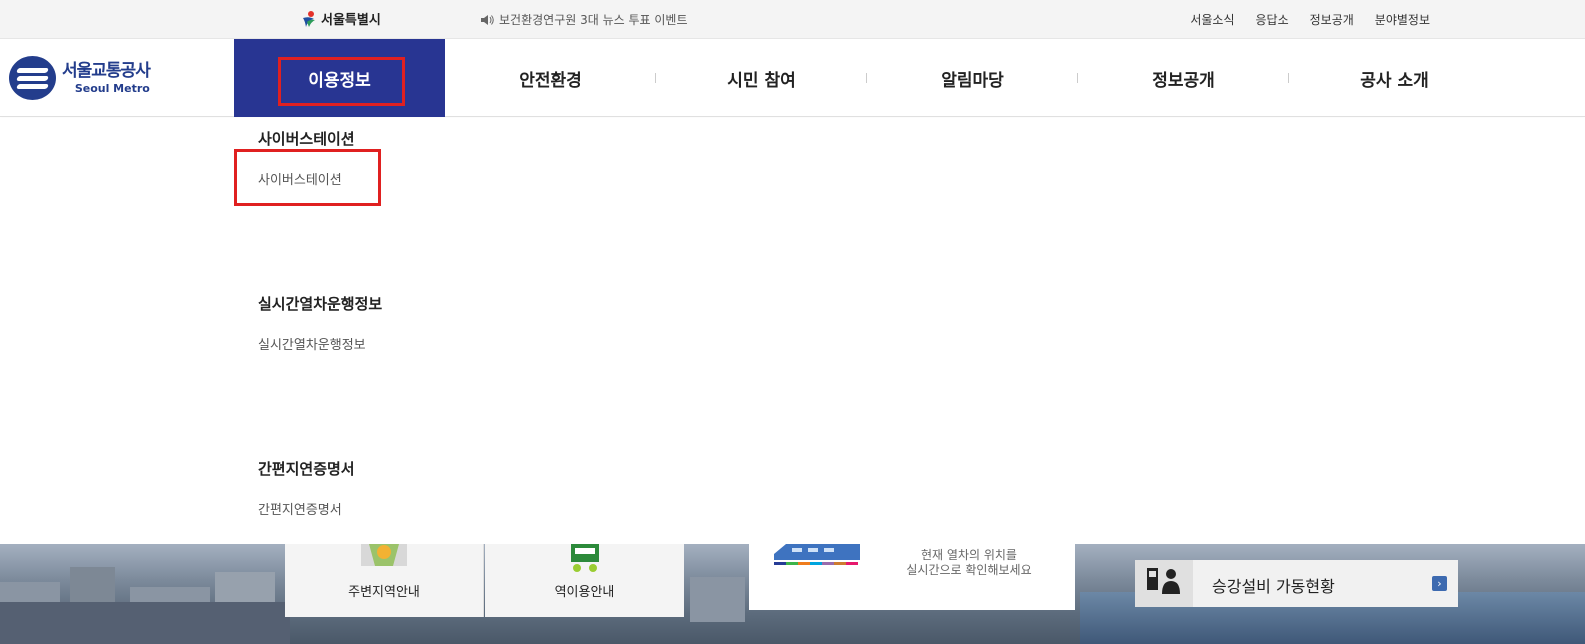  I want to click on gnb-item-safety-environment: 안전환경, so click(550, 78).